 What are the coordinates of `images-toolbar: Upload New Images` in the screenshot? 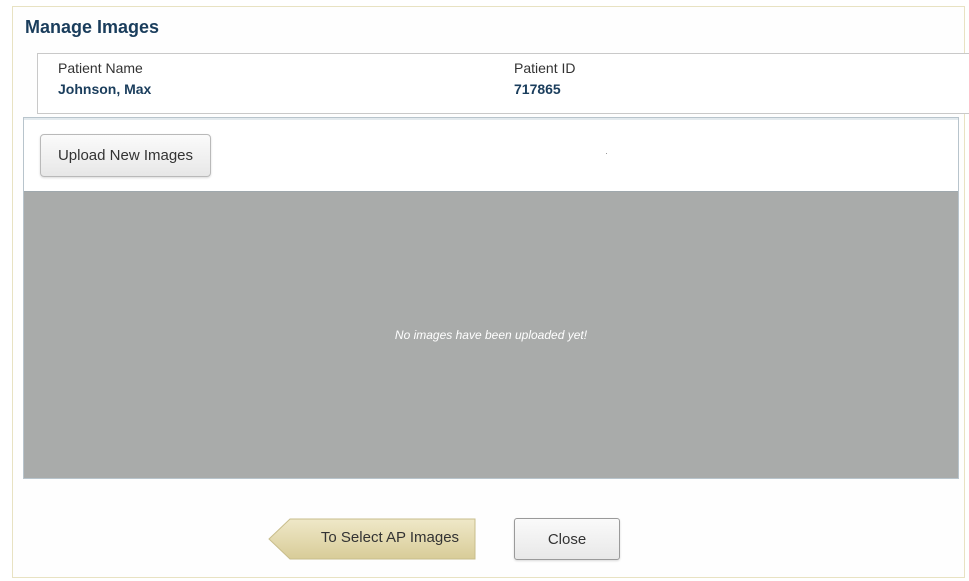 It's located at (491, 156).